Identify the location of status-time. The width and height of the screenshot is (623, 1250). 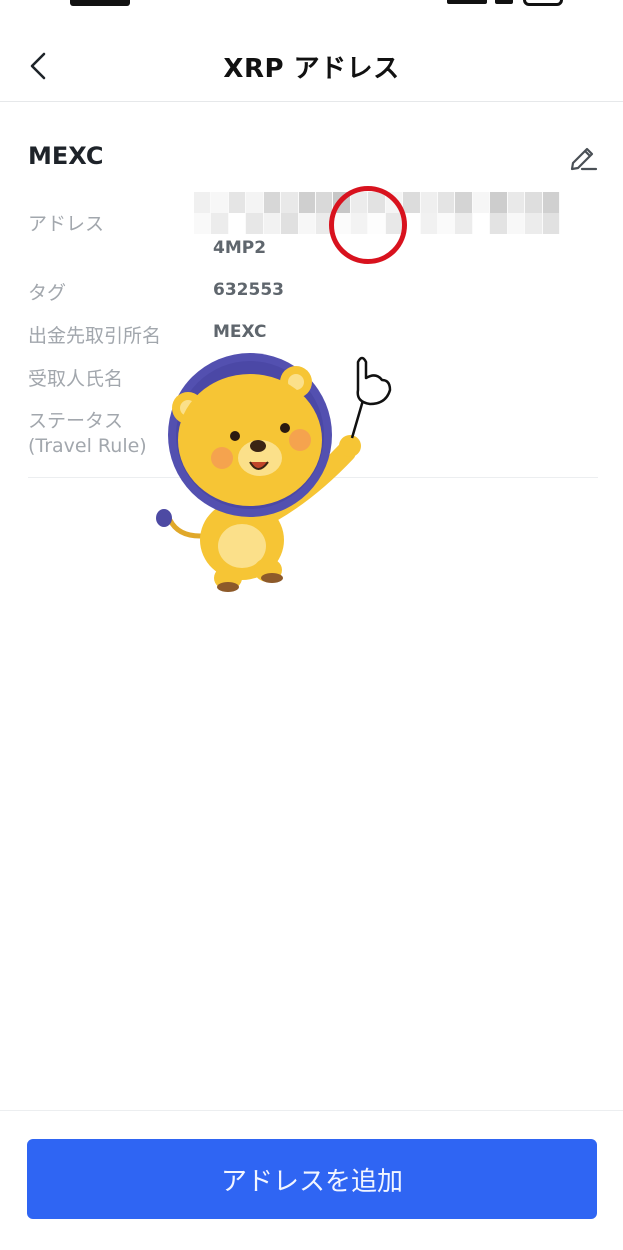
(100, 3).